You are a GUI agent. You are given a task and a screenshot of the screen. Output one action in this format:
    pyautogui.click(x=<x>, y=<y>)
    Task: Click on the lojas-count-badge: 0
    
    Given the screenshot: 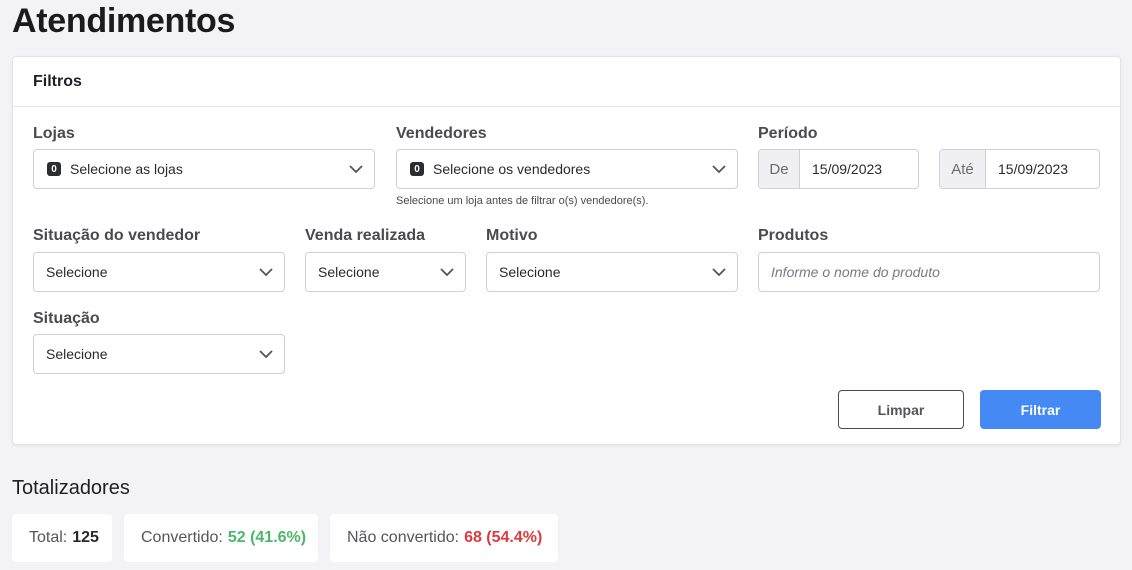 What is the action you would take?
    pyautogui.click(x=54, y=169)
    